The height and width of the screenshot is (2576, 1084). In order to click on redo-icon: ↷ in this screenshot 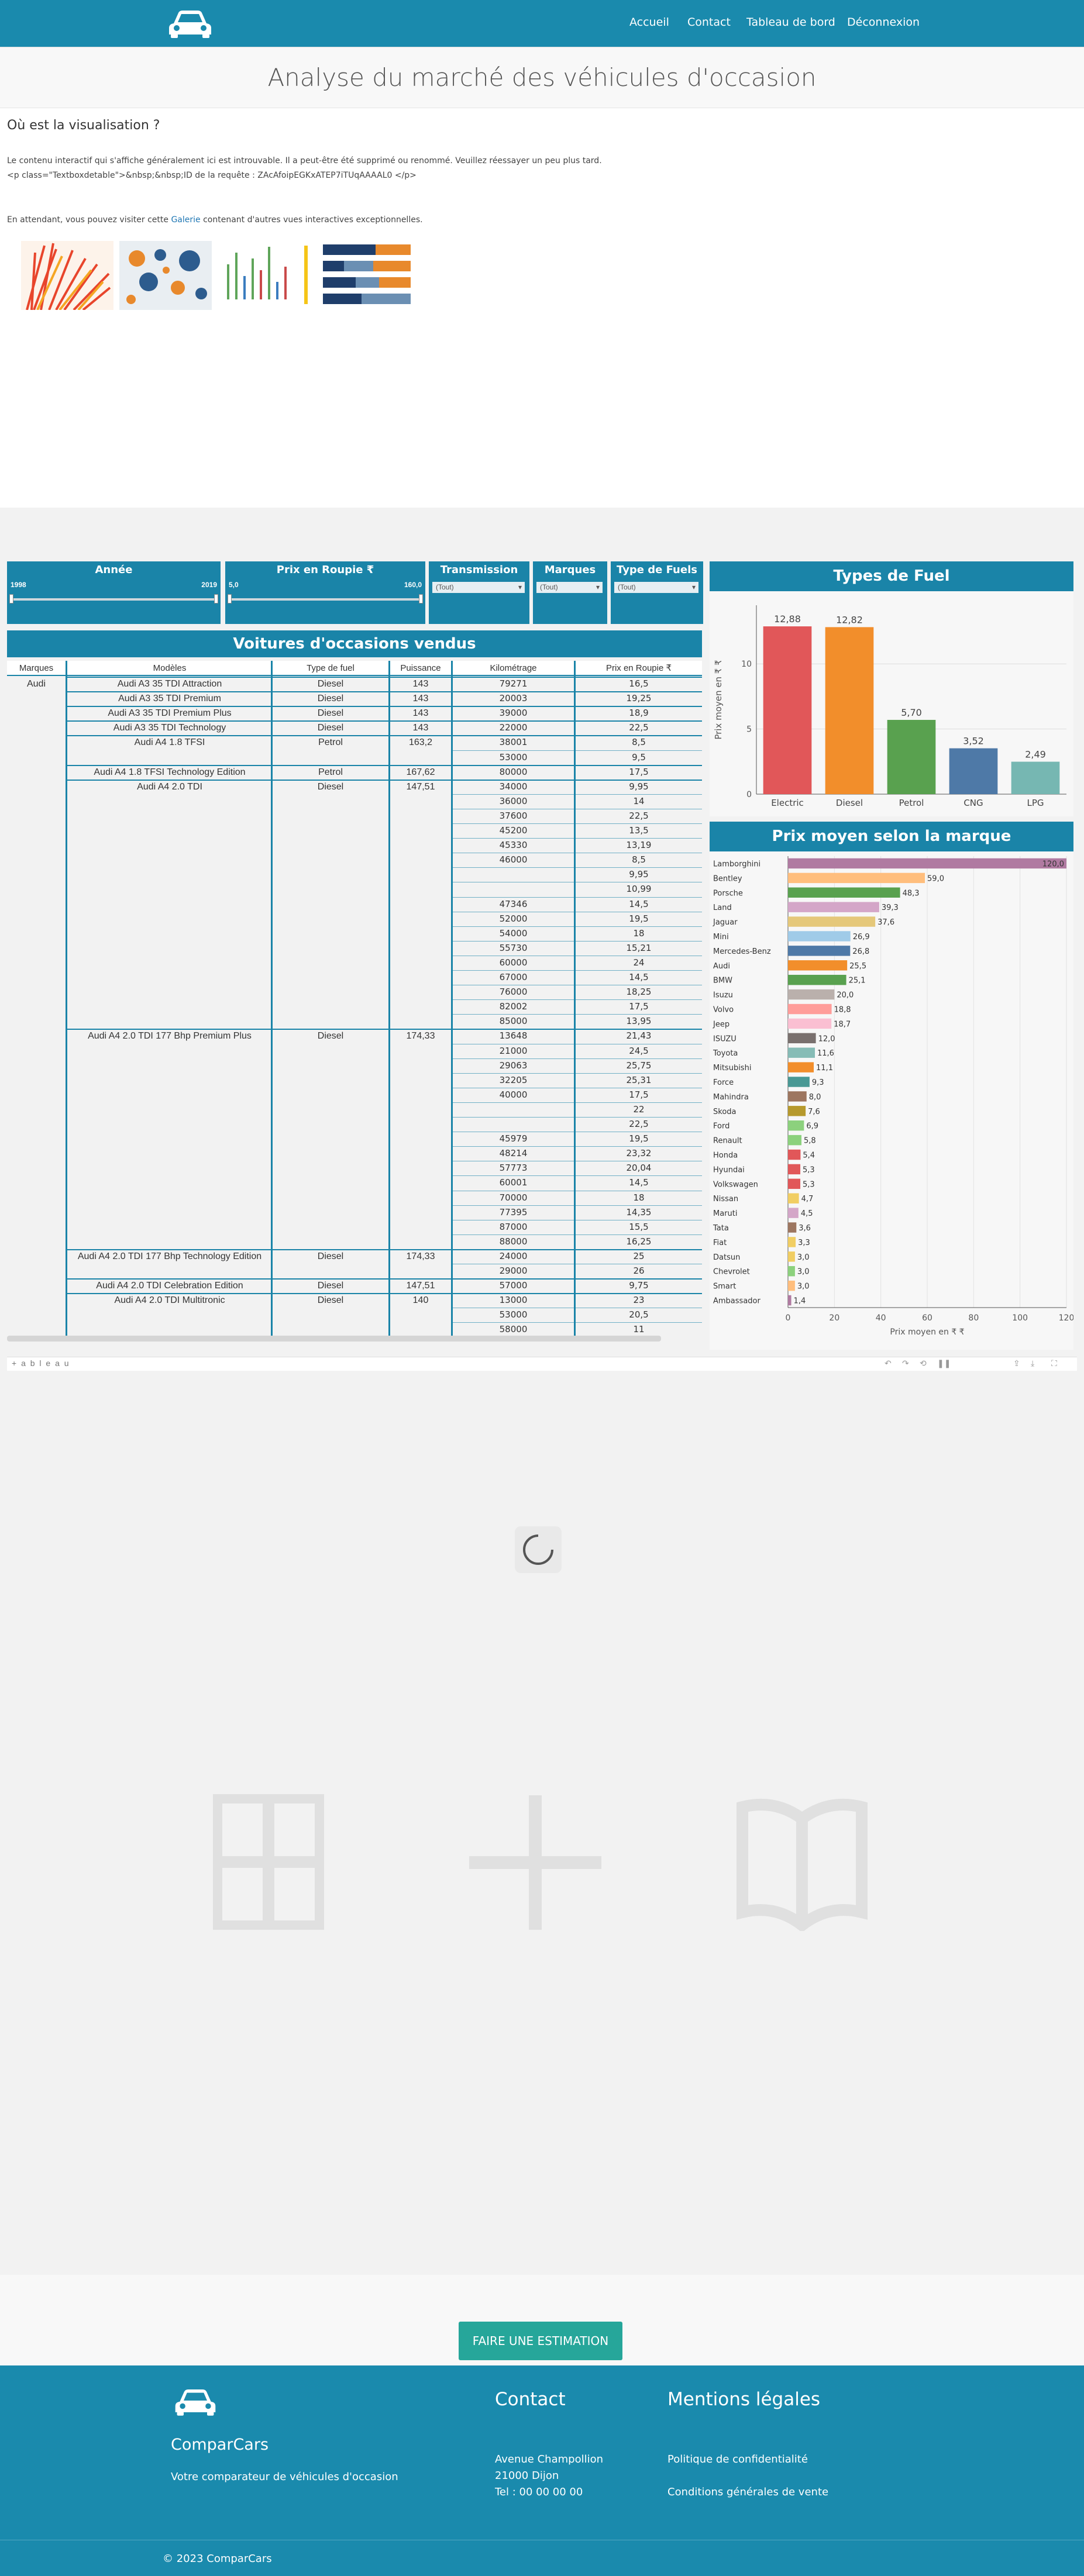, I will do `click(905, 1363)`.